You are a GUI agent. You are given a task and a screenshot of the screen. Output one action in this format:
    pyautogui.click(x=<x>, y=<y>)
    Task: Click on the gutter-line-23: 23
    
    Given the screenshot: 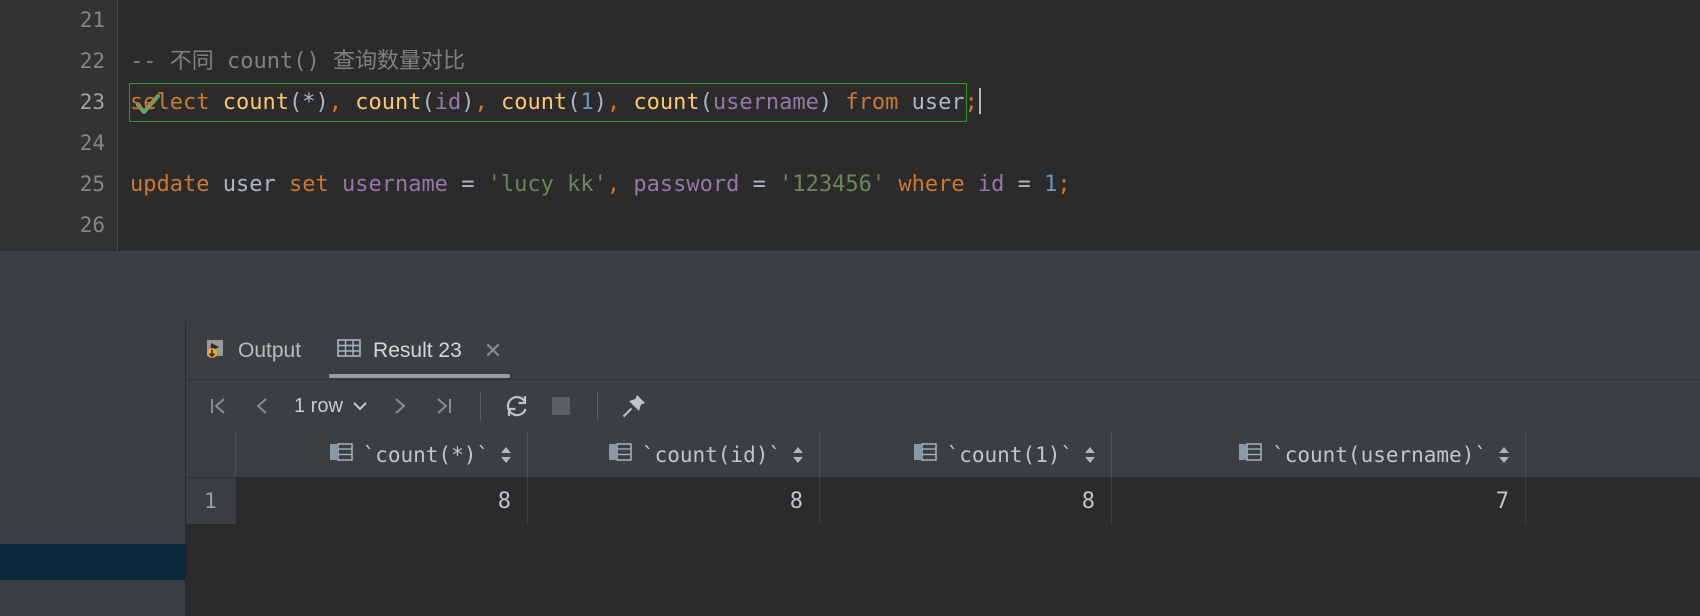 What is the action you would take?
    pyautogui.click(x=80, y=102)
    